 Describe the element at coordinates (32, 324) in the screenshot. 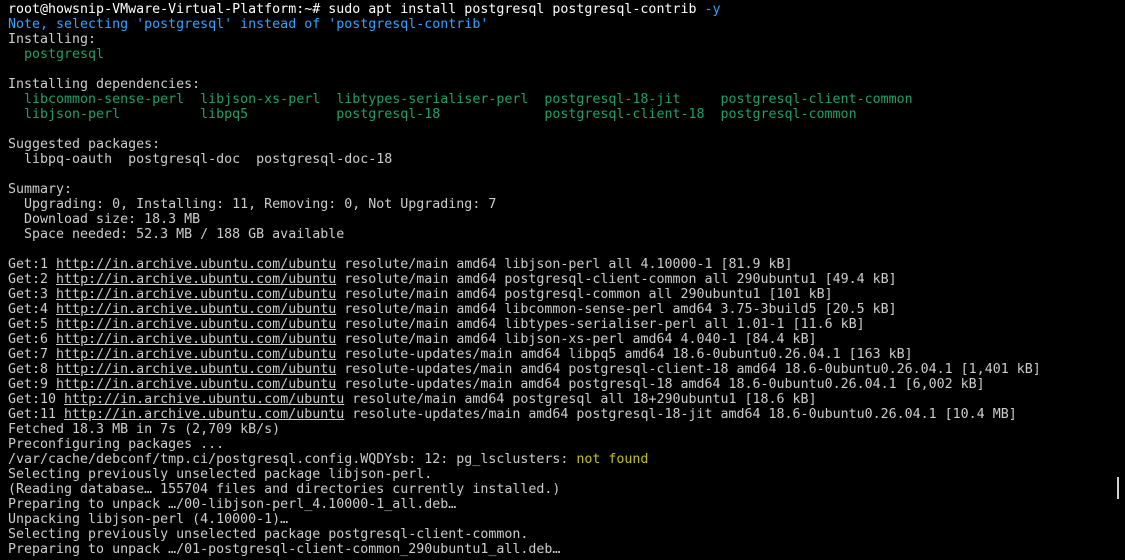

I see `get-prefix: Get:5` at that location.